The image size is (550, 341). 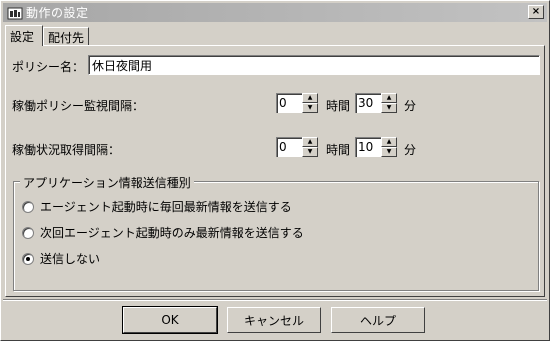 I want to click on monitor-hours-spinner: 0 ▲ ▼, so click(x=297, y=103).